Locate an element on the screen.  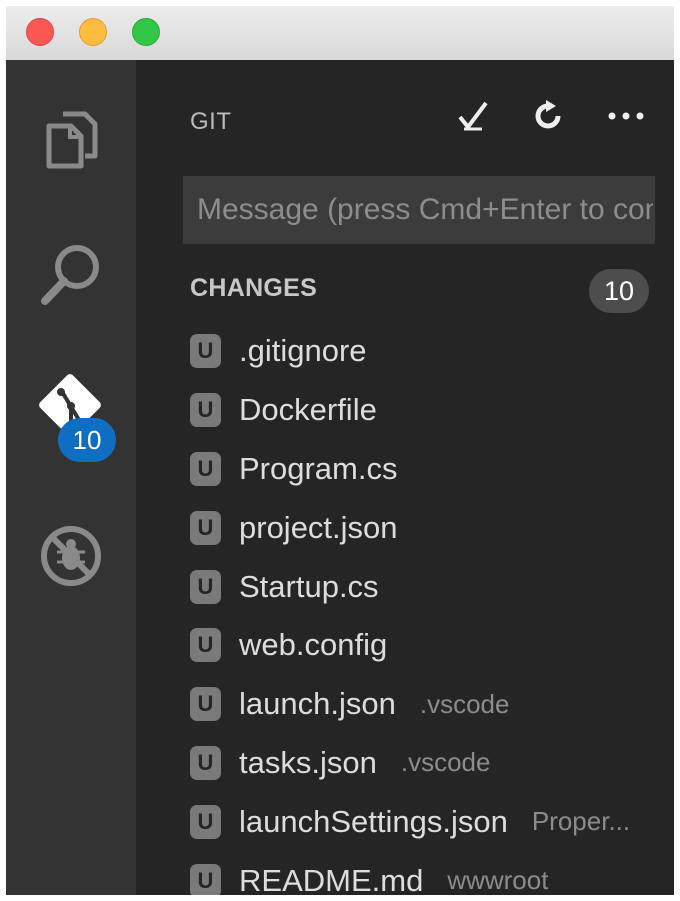
title-bar is located at coordinates (340, 33).